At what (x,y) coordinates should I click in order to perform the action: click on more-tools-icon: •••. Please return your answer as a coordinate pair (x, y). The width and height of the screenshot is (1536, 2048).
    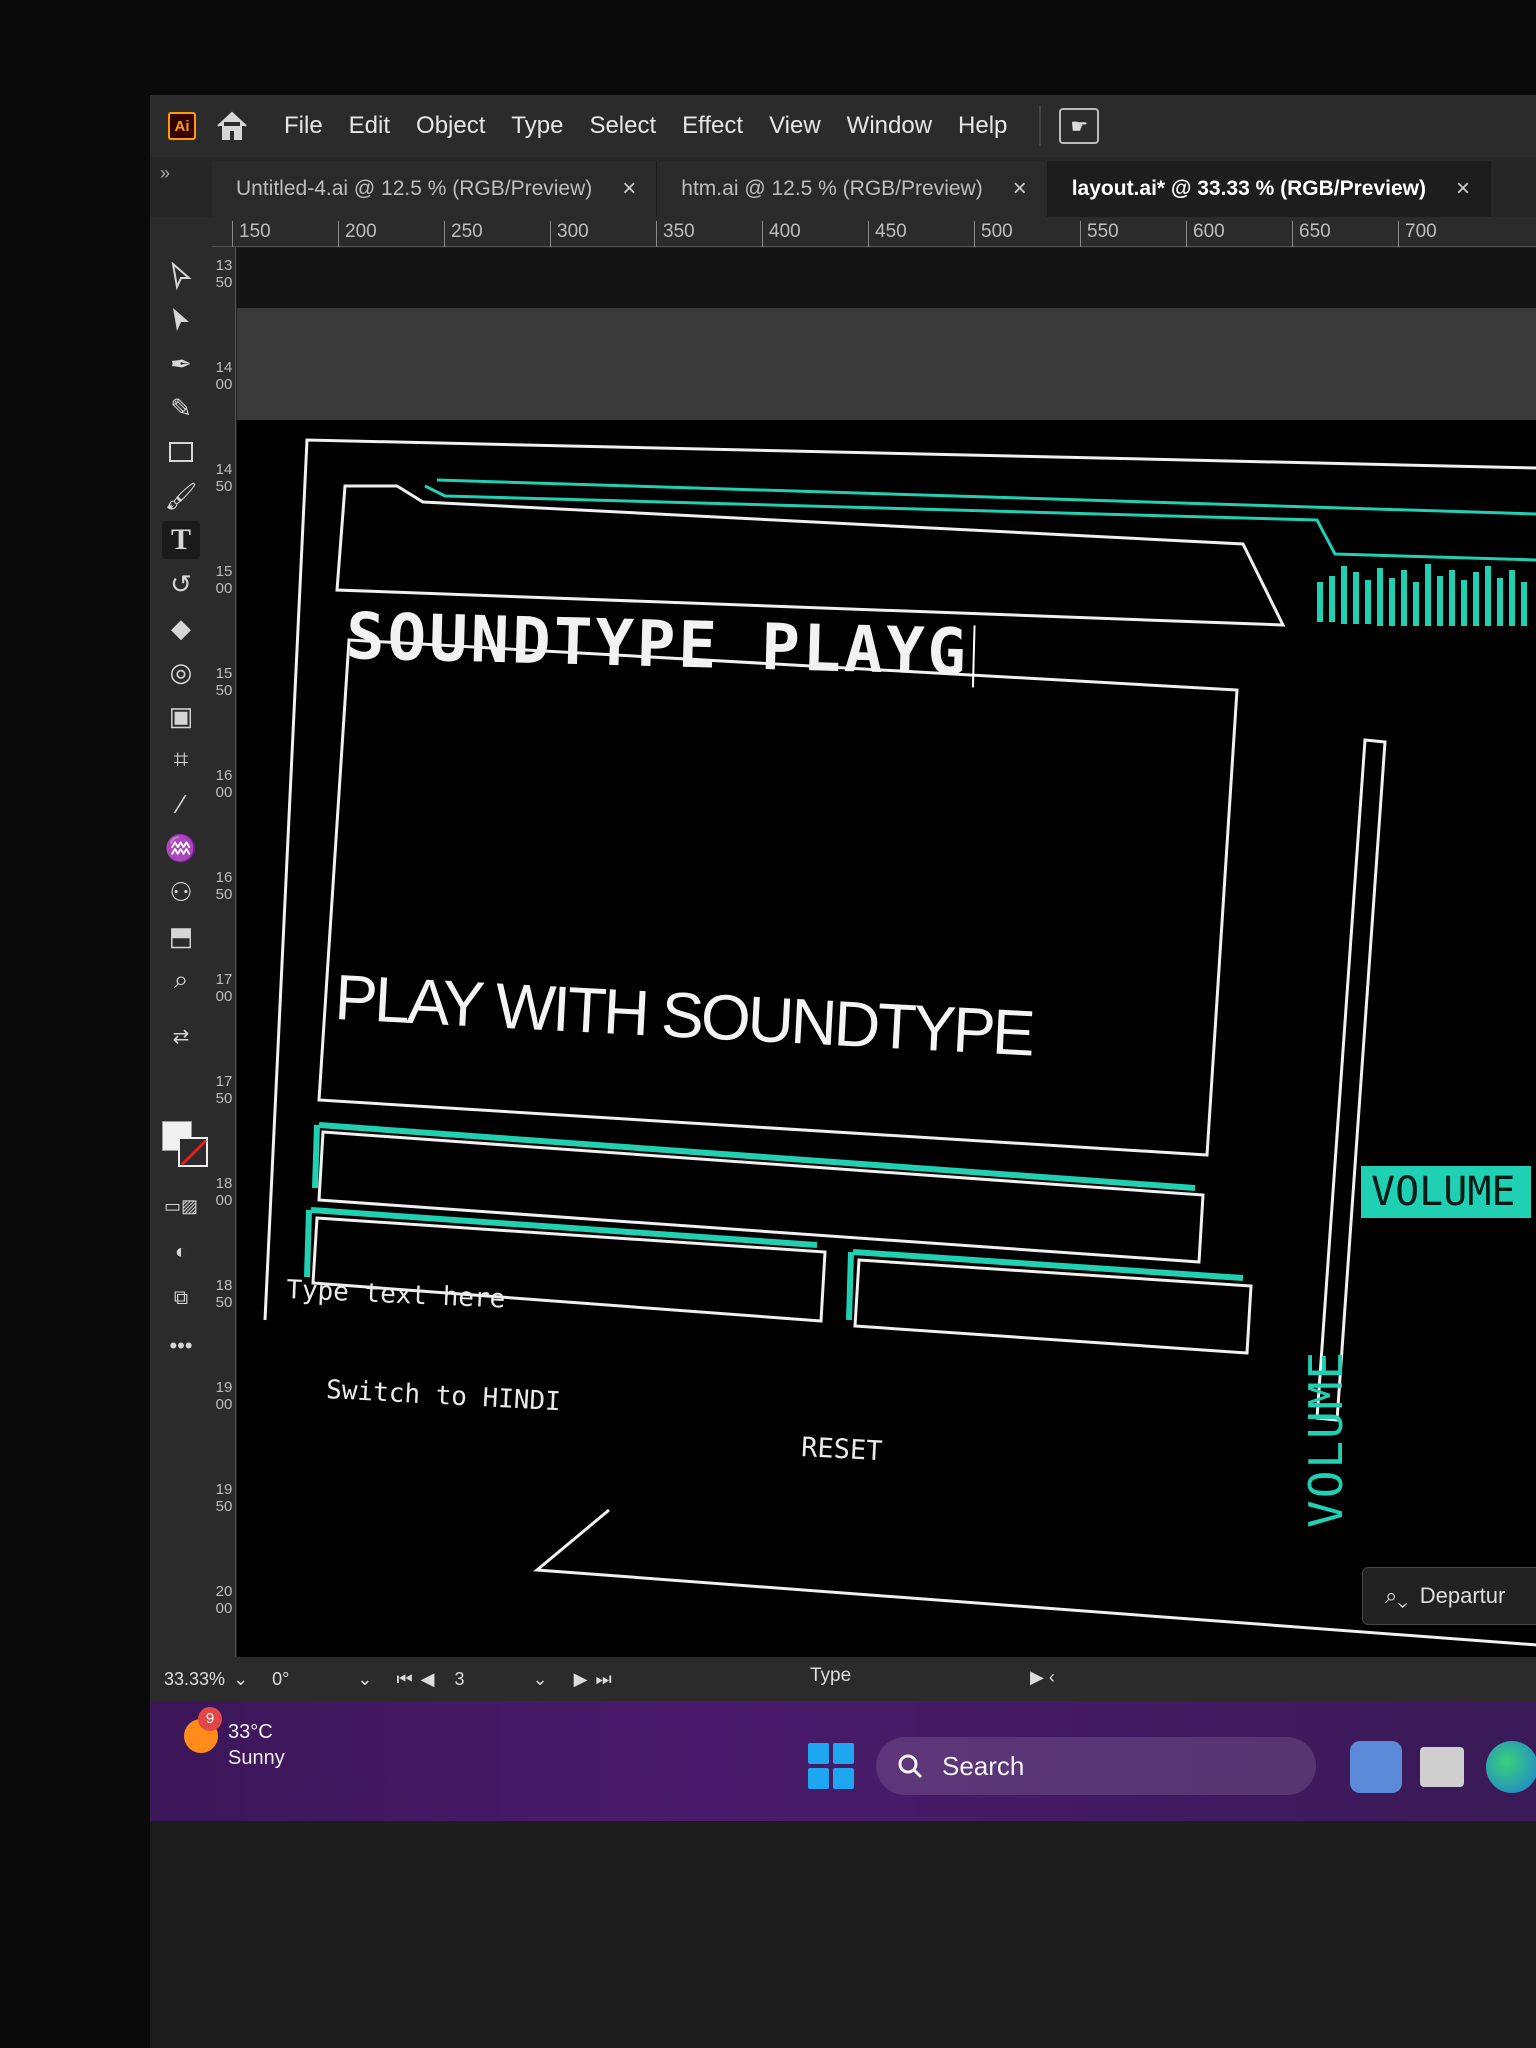
    Looking at the image, I should click on (181, 1346).